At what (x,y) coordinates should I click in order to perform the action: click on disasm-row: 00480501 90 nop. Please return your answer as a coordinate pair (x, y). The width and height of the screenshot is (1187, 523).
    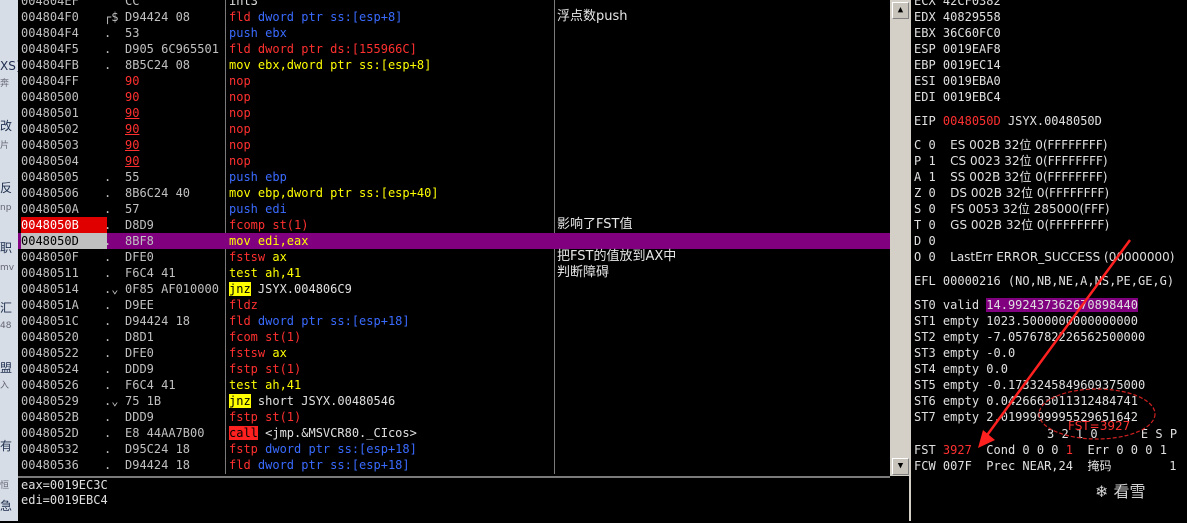
    Looking at the image, I should click on (454, 113).